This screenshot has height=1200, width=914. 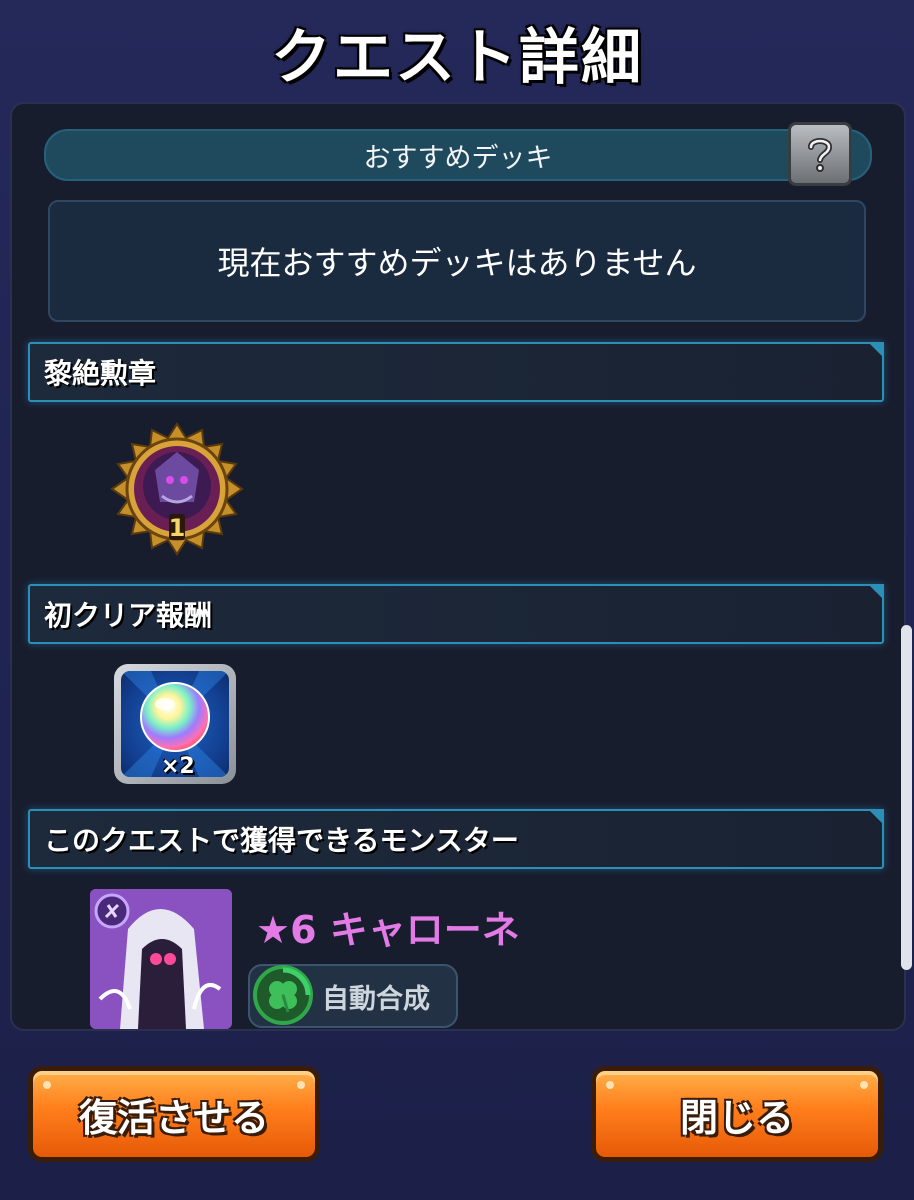 I want to click on scrollbar, so click(x=906, y=797).